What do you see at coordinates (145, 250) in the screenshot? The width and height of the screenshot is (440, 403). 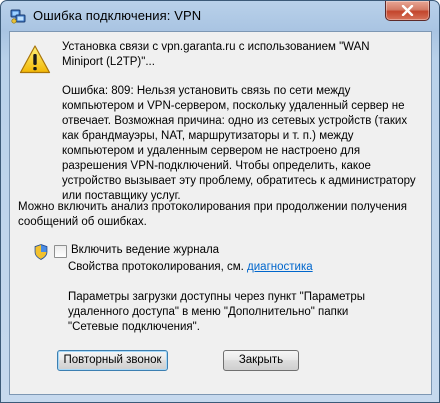 I see `enable-logging-label: Включить ведение журнала` at bounding box center [145, 250].